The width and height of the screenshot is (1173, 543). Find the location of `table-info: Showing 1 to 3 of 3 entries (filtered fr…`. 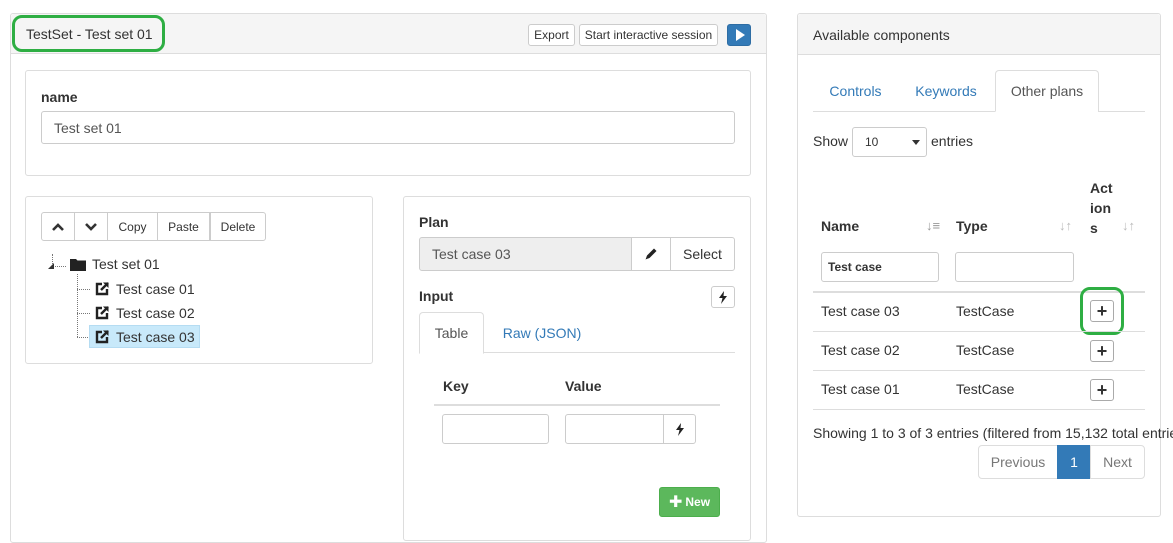

table-info: Showing 1 to 3 of 3 entries (filtered fr… is located at coordinates (993, 433).